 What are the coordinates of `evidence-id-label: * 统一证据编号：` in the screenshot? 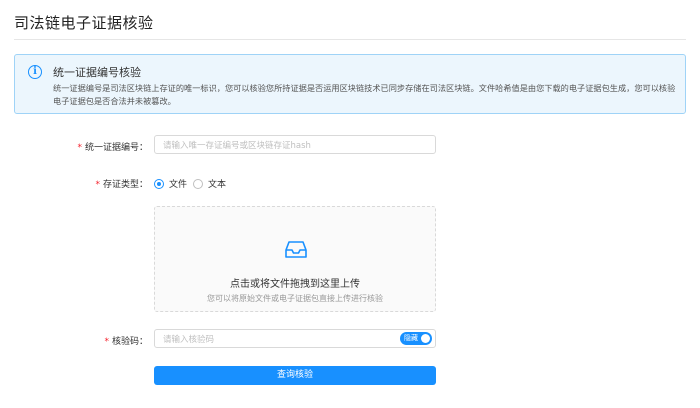 It's located at (112, 148).